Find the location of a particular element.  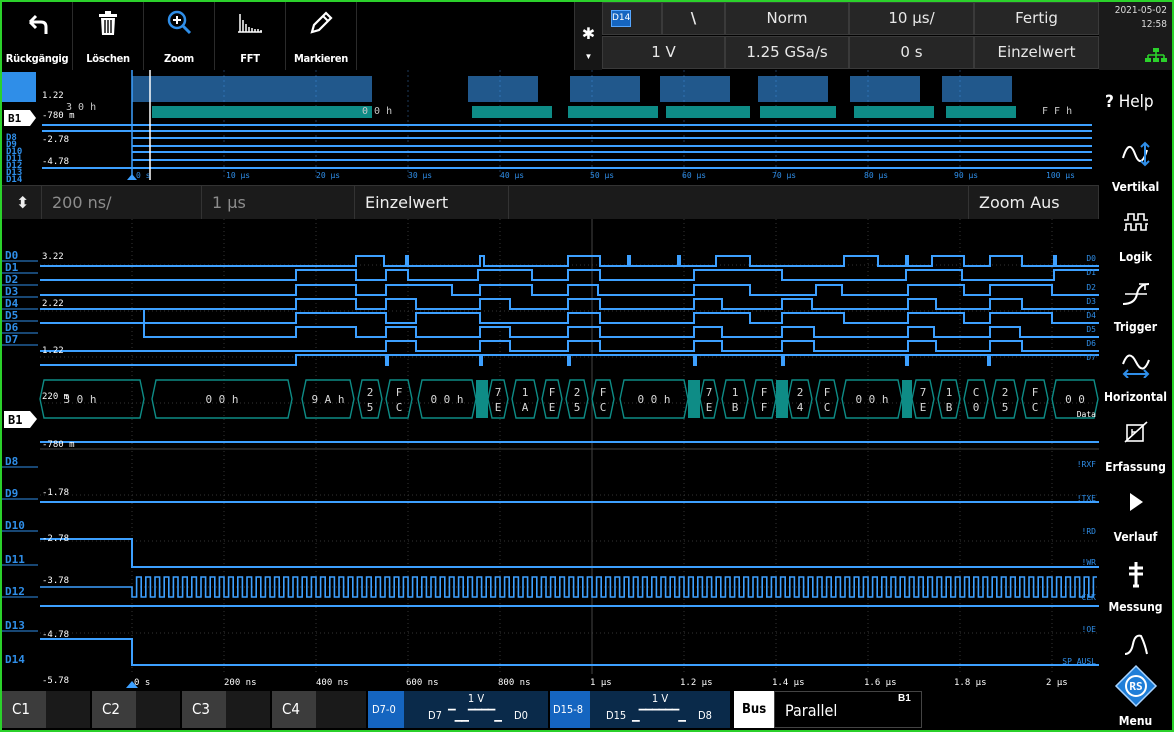

clock-time: 12:58 is located at coordinates (1154, 24).